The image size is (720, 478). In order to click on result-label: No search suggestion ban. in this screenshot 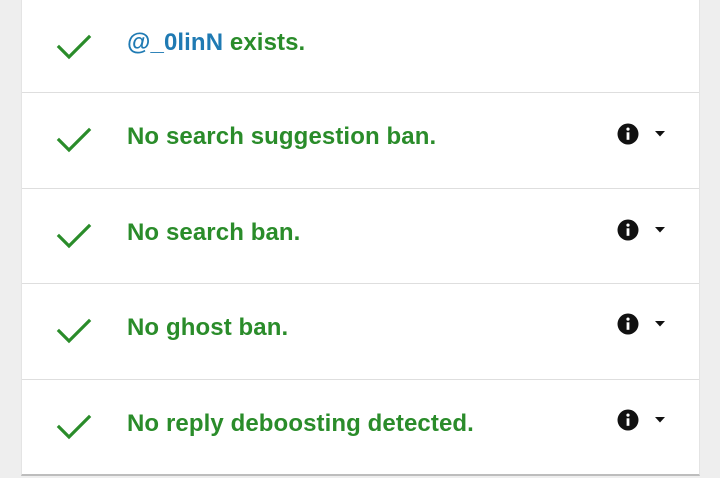, I will do `click(282, 136)`.